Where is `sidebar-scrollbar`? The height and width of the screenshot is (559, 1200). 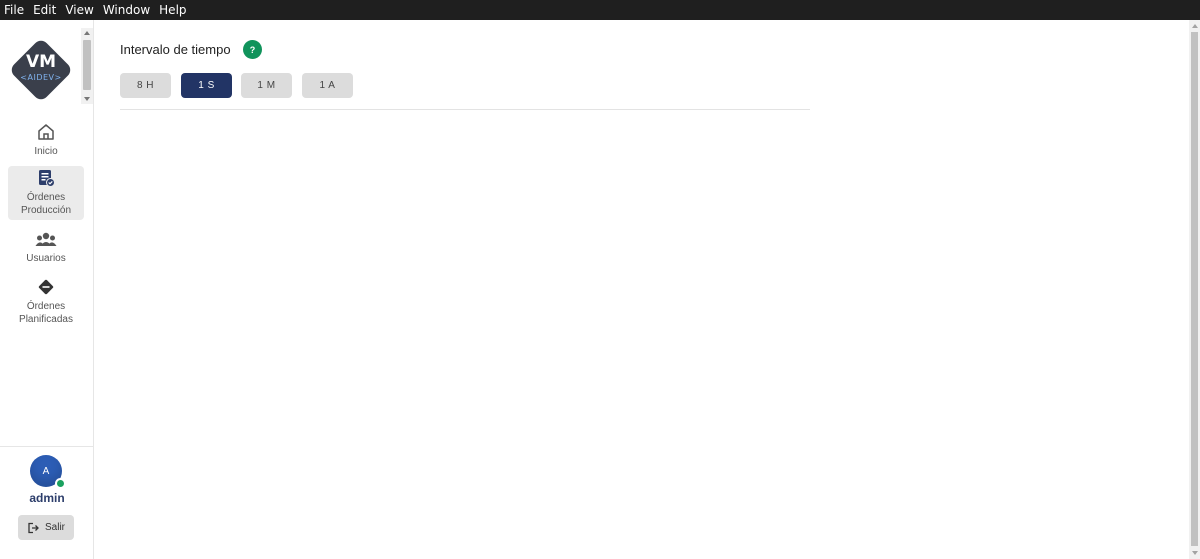
sidebar-scrollbar is located at coordinates (87, 66).